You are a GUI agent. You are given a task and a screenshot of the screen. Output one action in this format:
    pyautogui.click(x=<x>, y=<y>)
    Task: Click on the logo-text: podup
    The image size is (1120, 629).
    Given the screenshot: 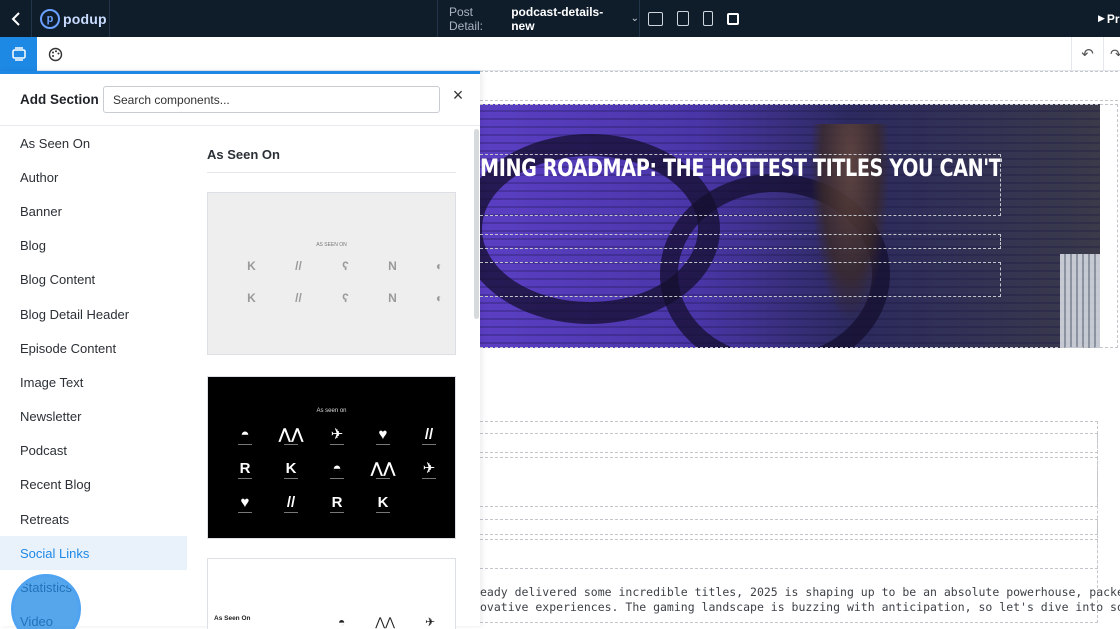 What is the action you would take?
    pyautogui.click(x=85, y=18)
    